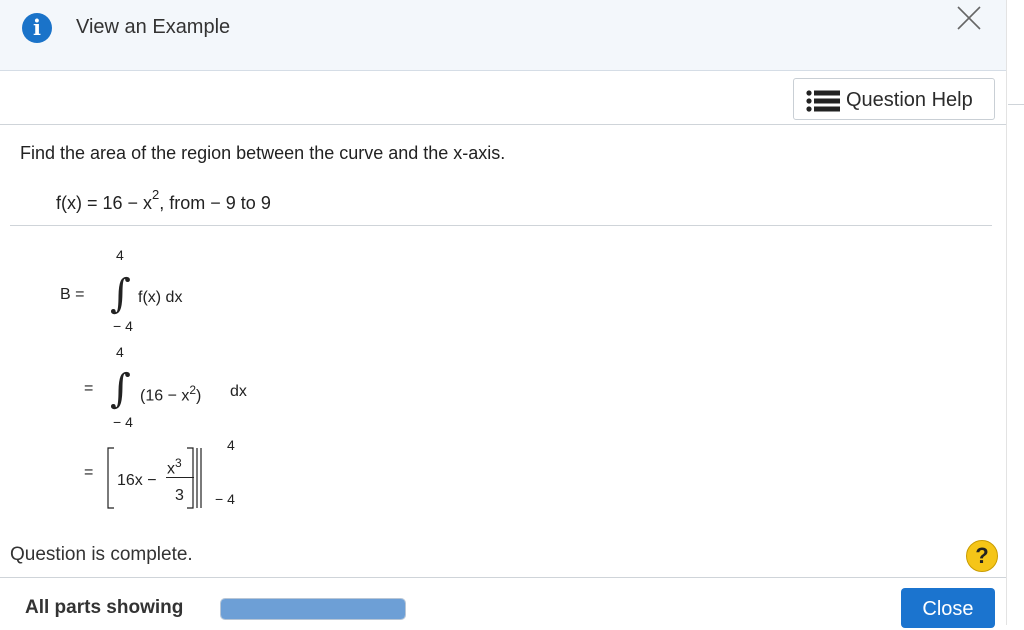 The width and height of the screenshot is (1024, 630). Describe the element at coordinates (104, 203) in the screenshot. I see `function-lhs: f(x) = 16 − x` at that location.